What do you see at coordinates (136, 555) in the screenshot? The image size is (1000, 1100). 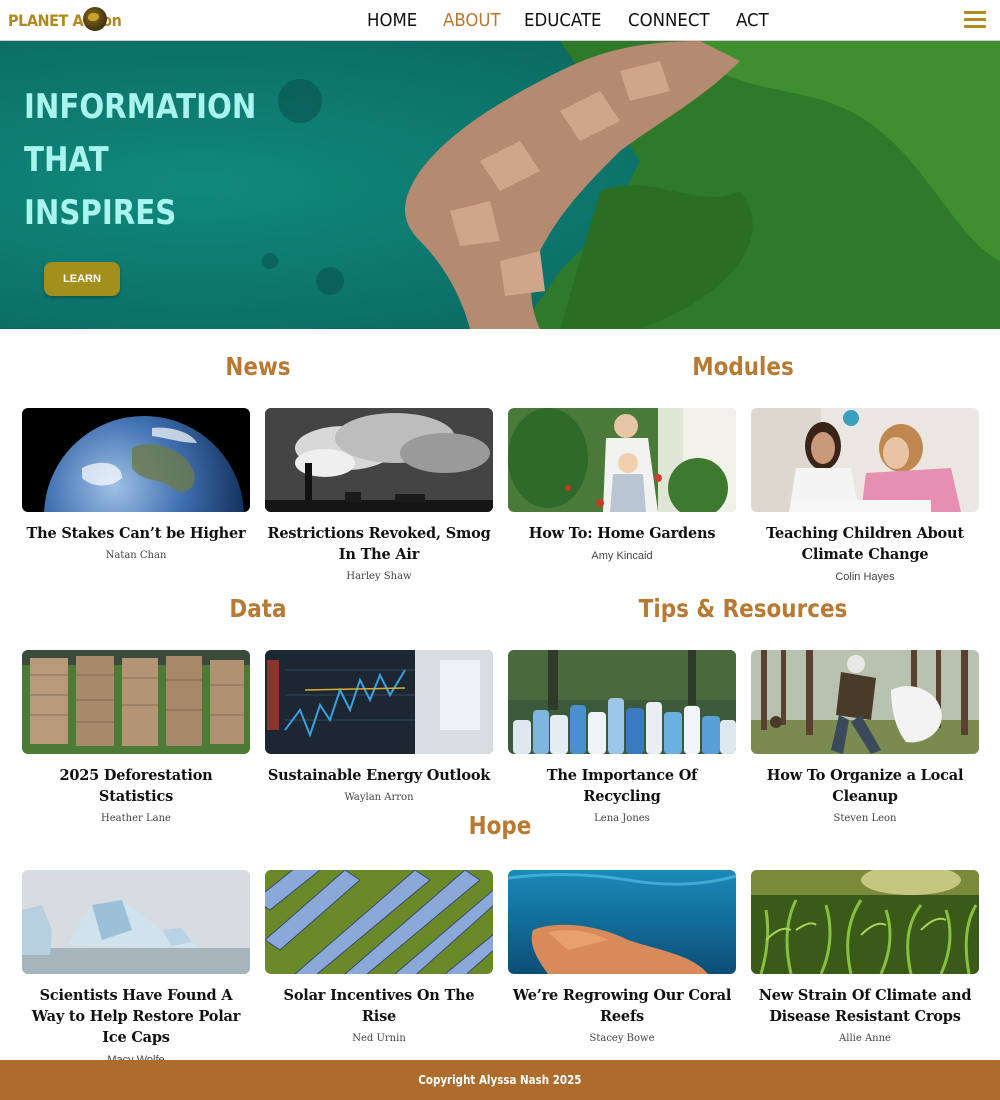 I see `article-author: Natan Chan` at bounding box center [136, 555].